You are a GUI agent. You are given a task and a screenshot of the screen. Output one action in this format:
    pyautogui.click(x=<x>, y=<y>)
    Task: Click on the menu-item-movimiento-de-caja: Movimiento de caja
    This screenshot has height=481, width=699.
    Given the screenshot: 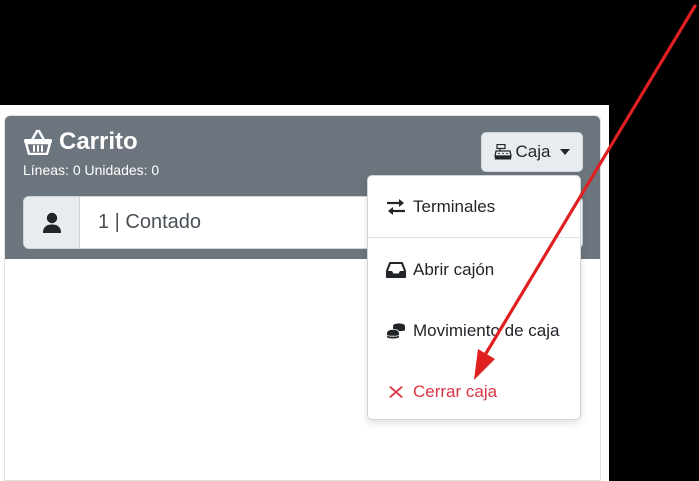 What is the action you would take?
    pyautogui.click(x=474, y=331)
    